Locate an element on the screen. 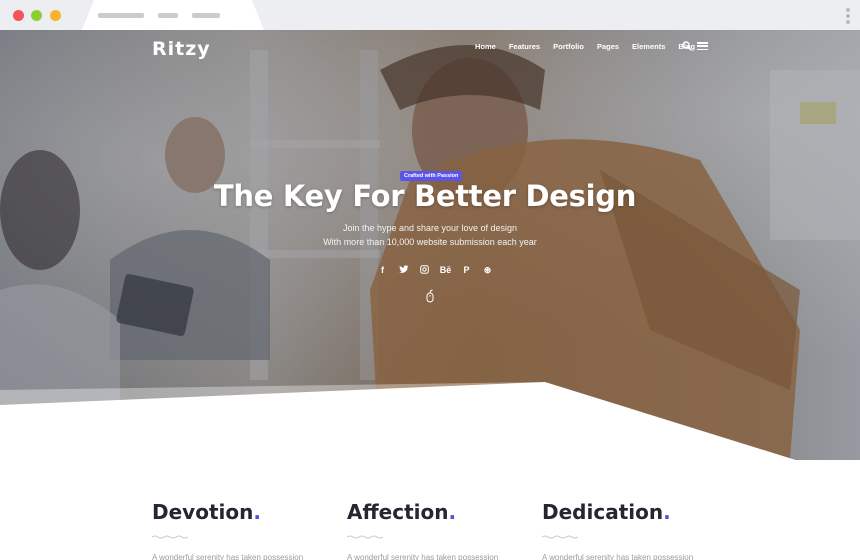  maximize-window-dot is located at coordinates (36, 15).